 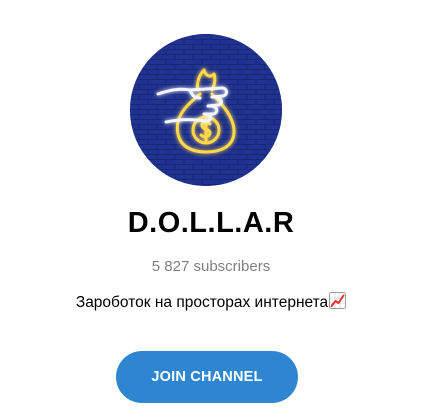 I want to click on channel-title: D.O.L.L.A.R, so click(x=211, y=223).